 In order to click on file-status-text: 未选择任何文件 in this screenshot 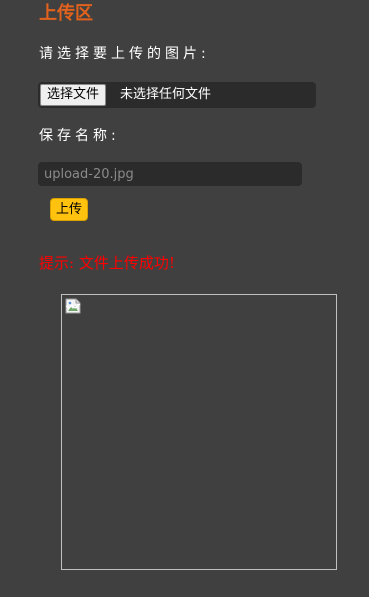, I will do `click(166, 94)`.